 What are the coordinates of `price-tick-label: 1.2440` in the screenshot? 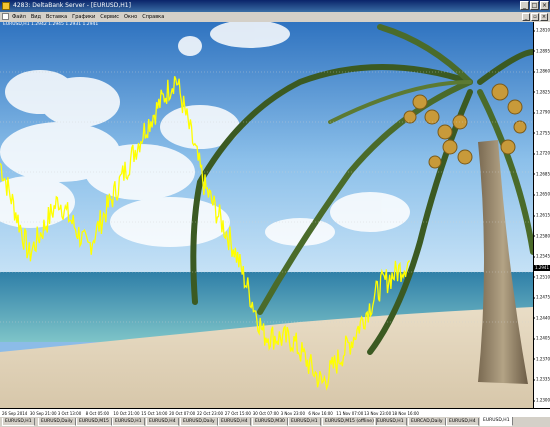 It's located at (541, 318).